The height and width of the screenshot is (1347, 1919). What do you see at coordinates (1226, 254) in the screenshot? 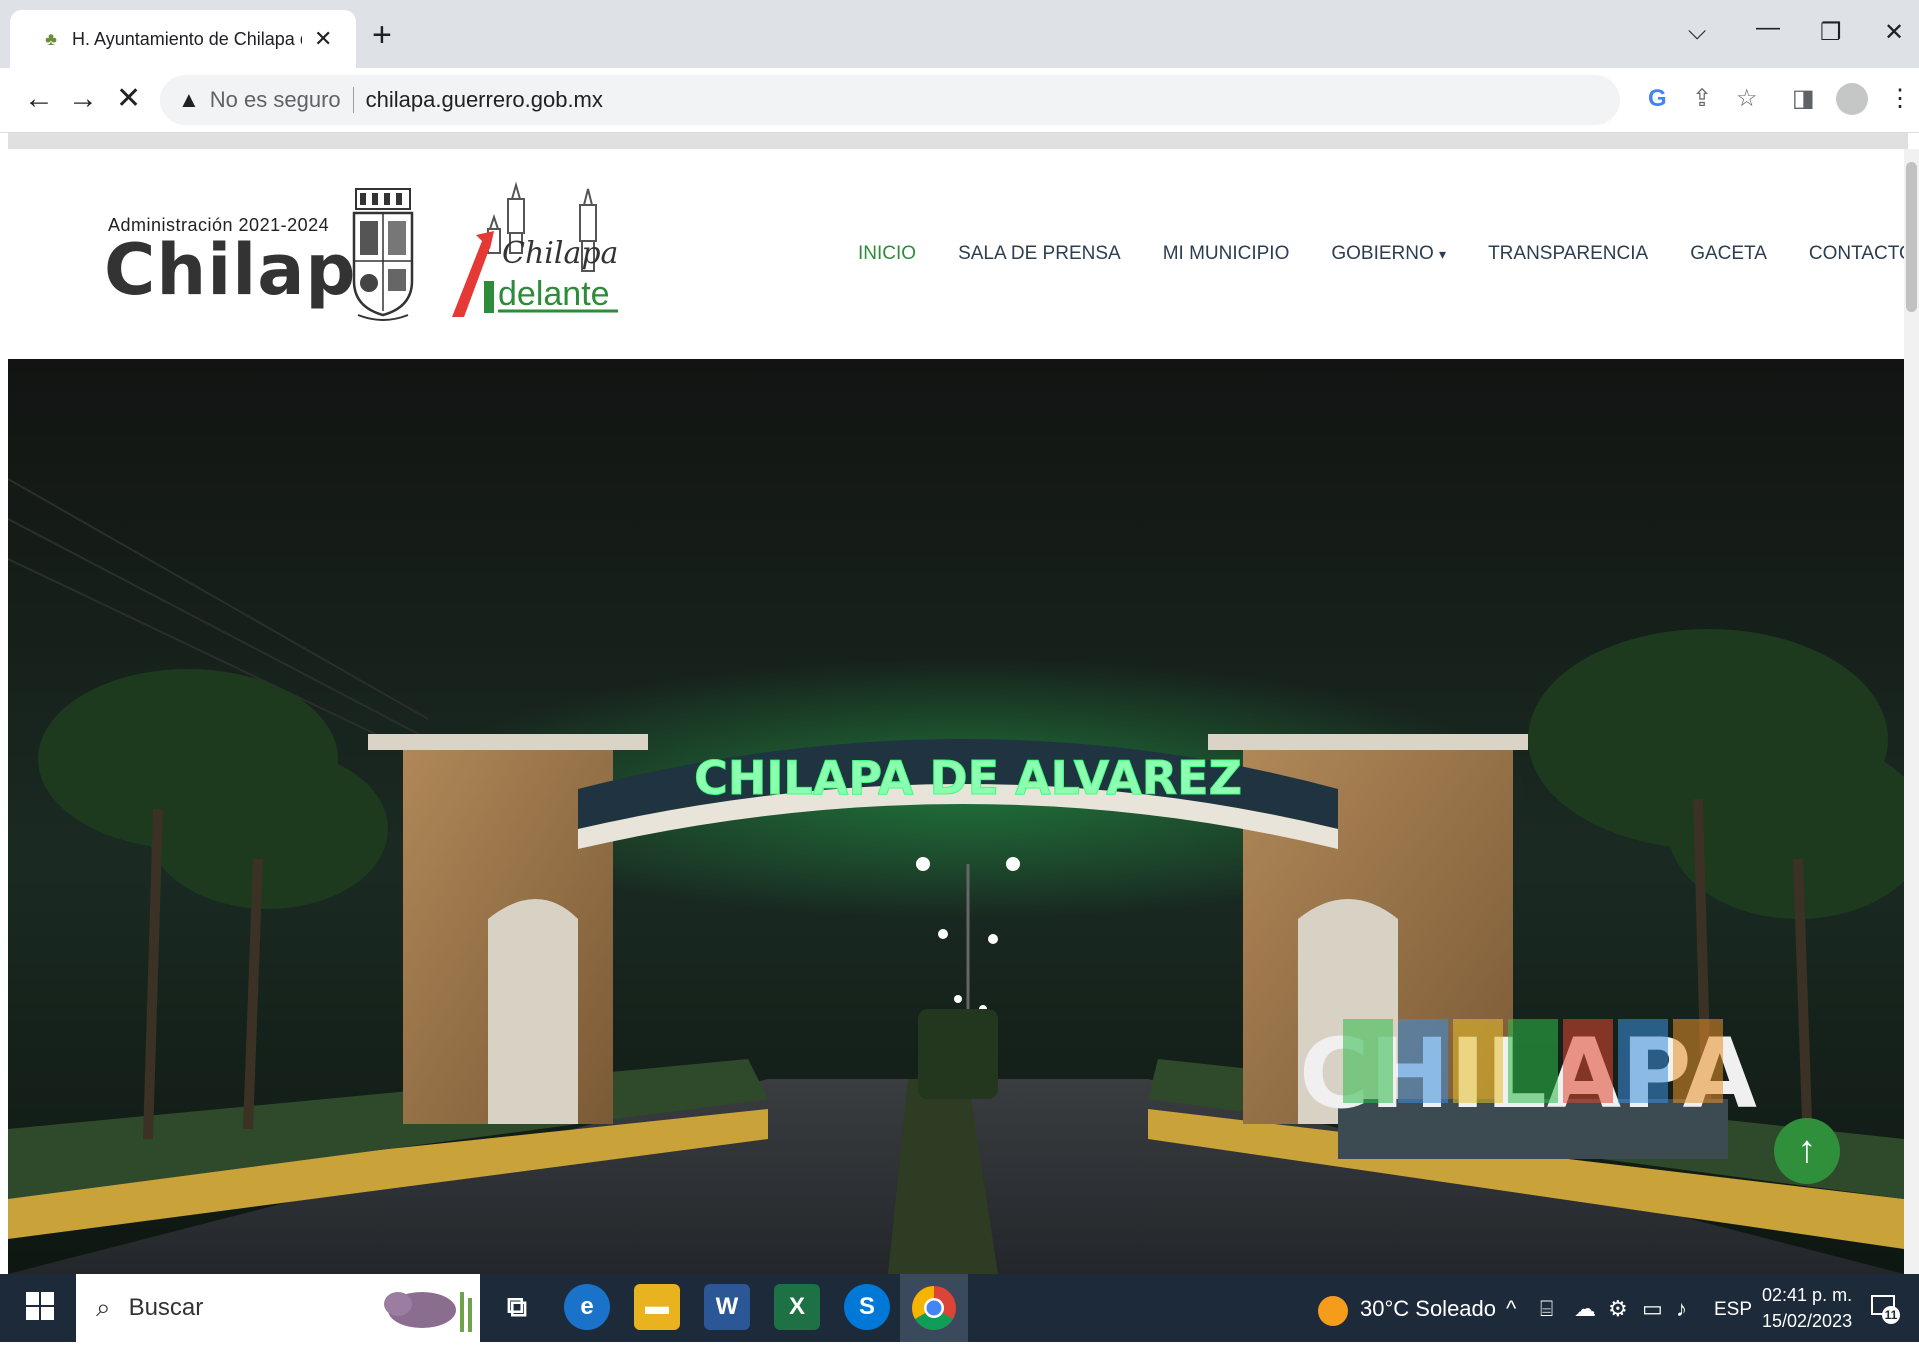
I see `nav-mi-municipio: MI MUNICIPIO` at bounding box center [1226, 254].